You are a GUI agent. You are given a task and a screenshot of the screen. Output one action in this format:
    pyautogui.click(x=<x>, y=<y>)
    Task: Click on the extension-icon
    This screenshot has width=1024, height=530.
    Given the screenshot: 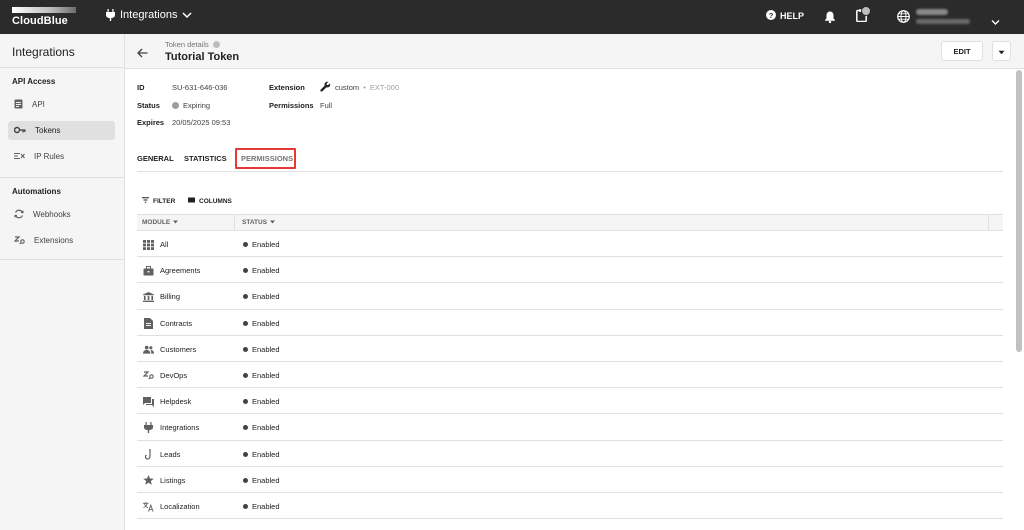 What is the action you would take?
    pyautogui.click(x=19, y=241)
    